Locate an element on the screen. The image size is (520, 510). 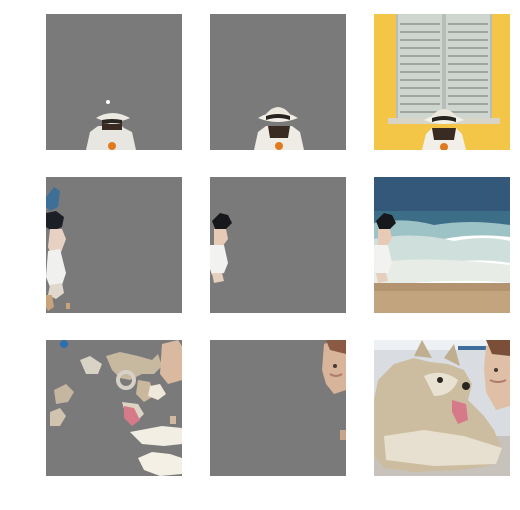
mask-person-face-image is located at coordinates (278, 408).